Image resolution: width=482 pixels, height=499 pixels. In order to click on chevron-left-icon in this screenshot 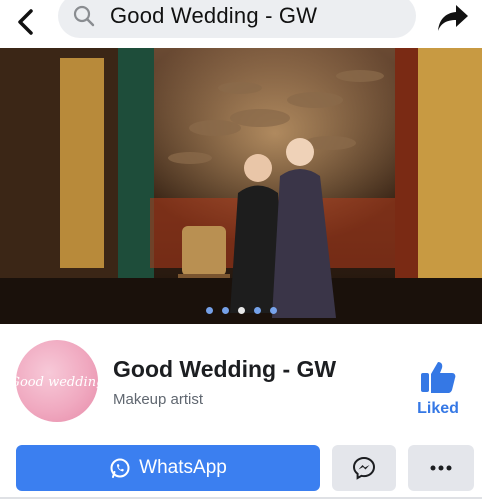, I will do `click(25, 22)`.